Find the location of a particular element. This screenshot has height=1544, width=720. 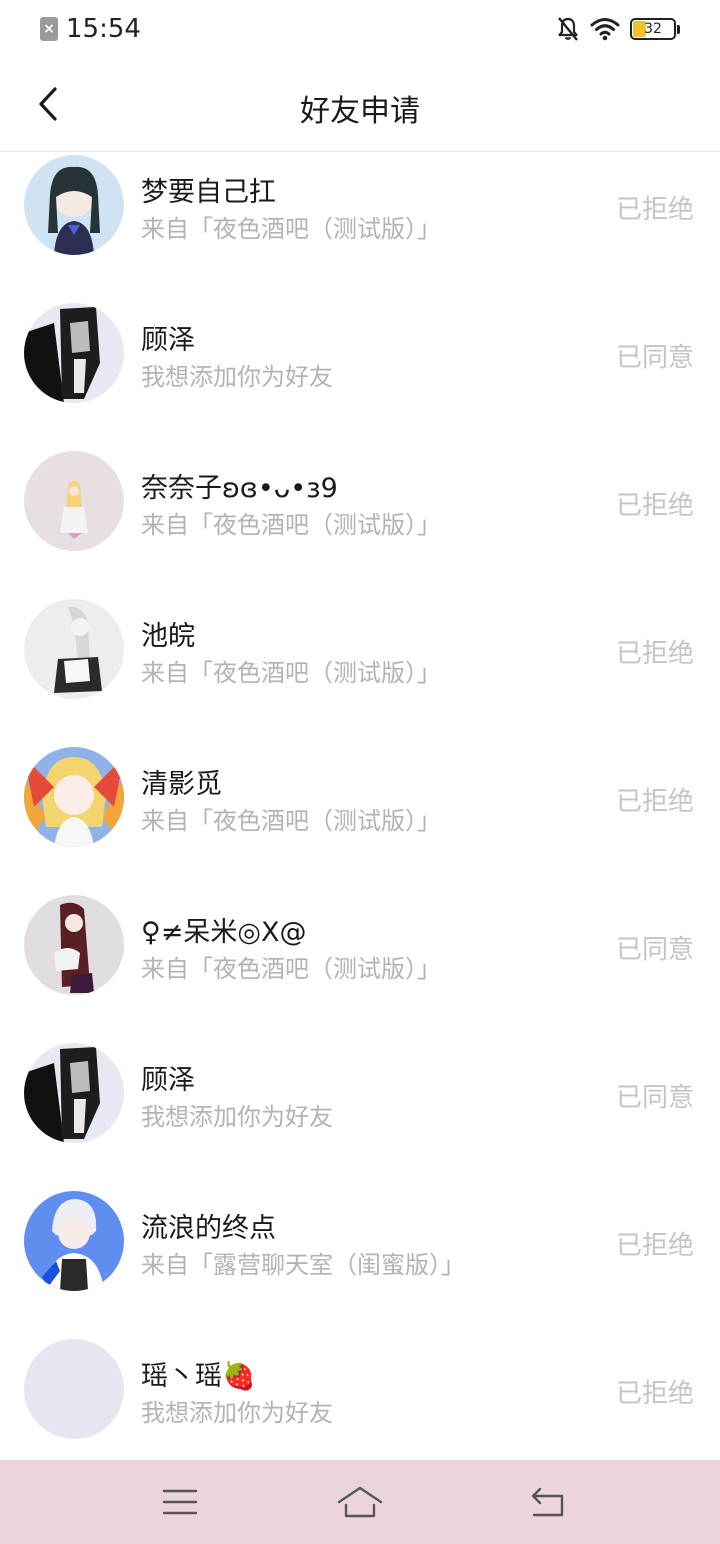

back-nav-button is located at coordinates (548, 1502).